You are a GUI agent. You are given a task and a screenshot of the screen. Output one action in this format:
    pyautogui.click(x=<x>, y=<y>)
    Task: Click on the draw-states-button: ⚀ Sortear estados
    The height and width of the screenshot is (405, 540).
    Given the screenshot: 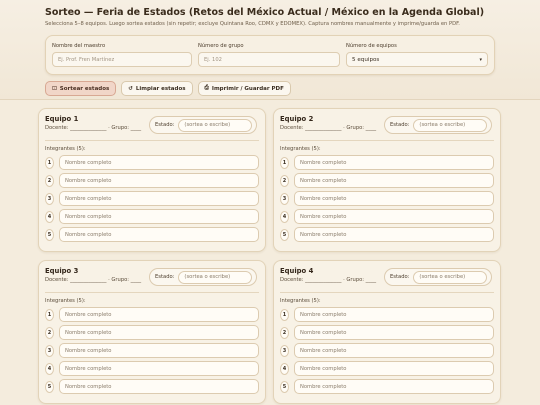 What is the action you would take?
    pyautogui.click(x=81, y=88)
    